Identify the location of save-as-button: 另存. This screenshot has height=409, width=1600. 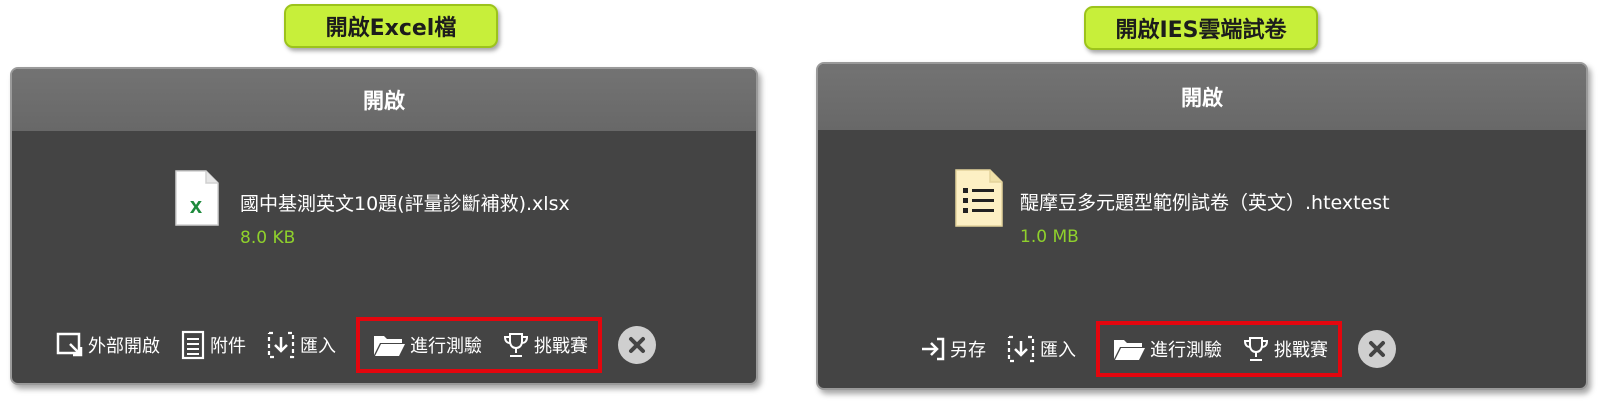
(953, 349).